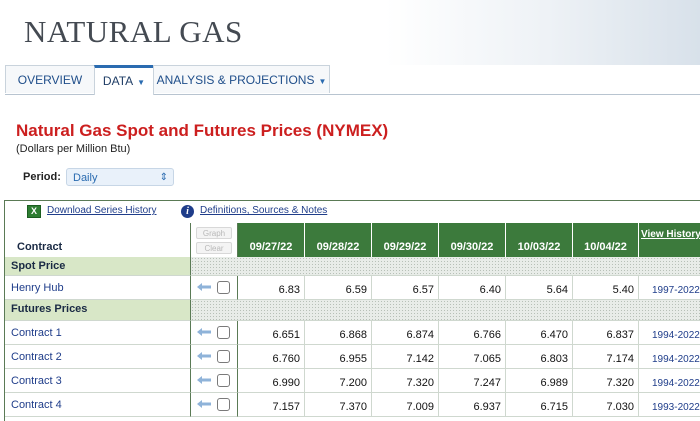 The image size is (700, 421). I want to click on price-cell: 6.874, so click(405, 333).